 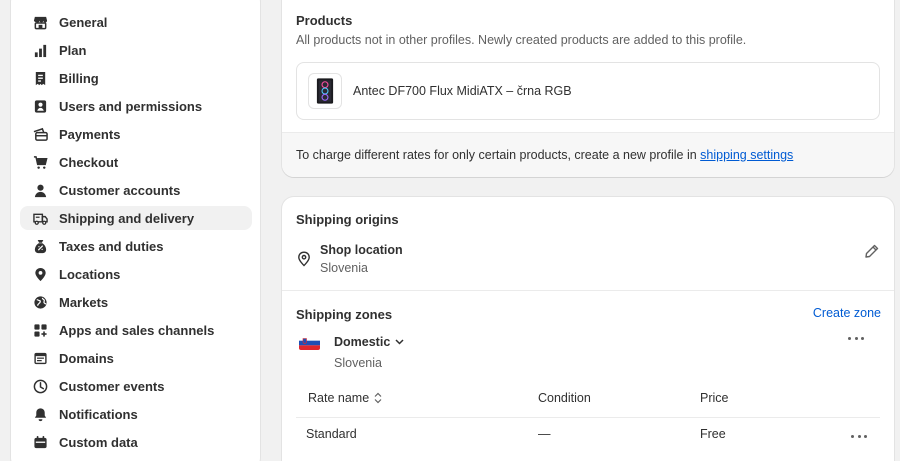 I want to click on rate-name-header: Rate name, so click(x=345, y=398).